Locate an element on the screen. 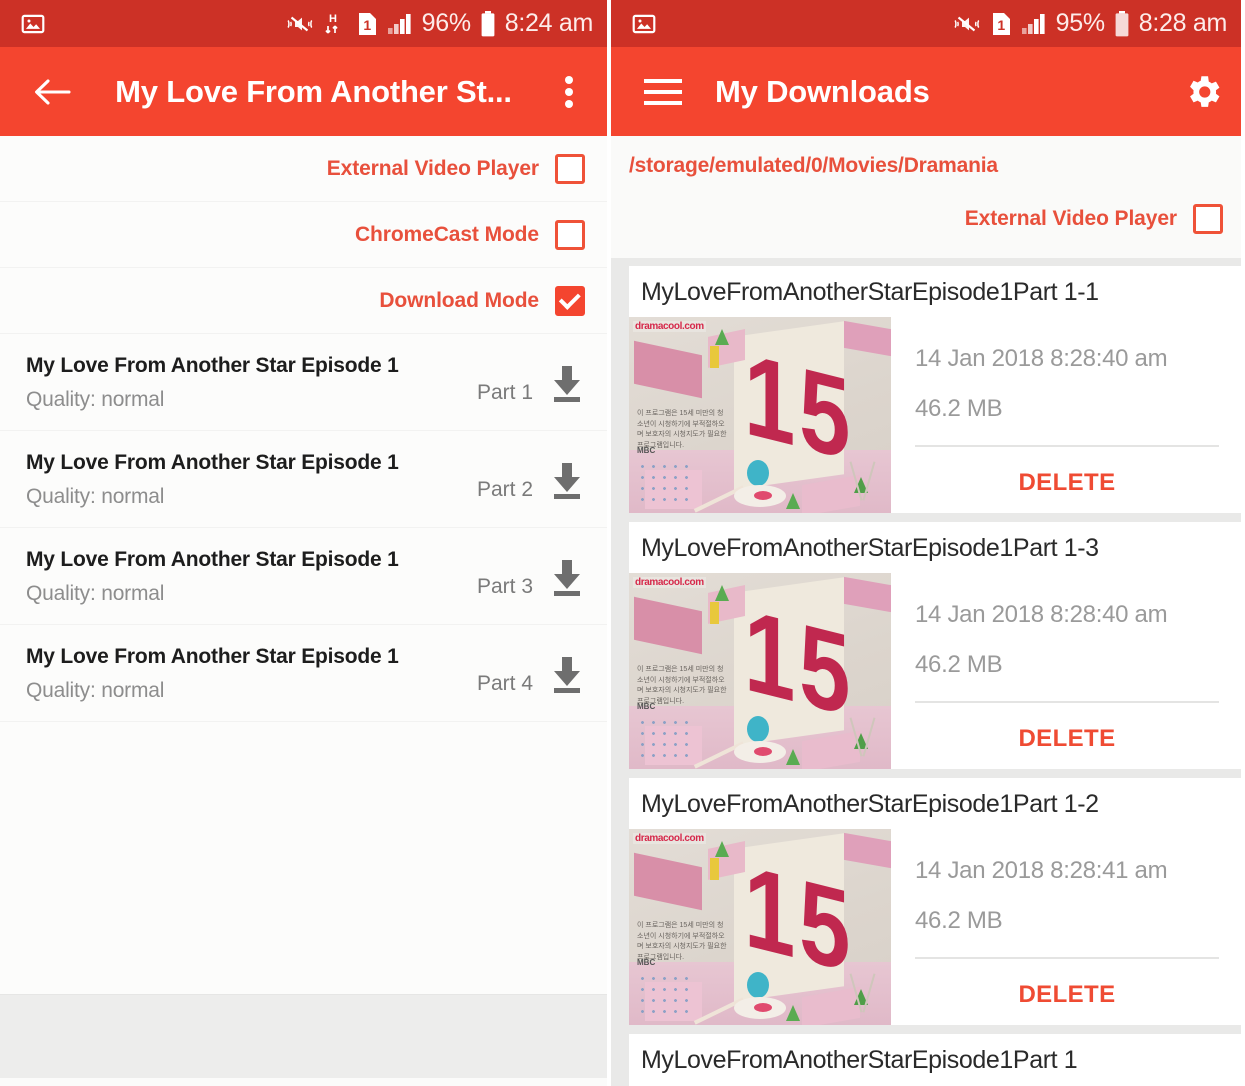  option-label: Download Mode is located at coordinates (459, 300).